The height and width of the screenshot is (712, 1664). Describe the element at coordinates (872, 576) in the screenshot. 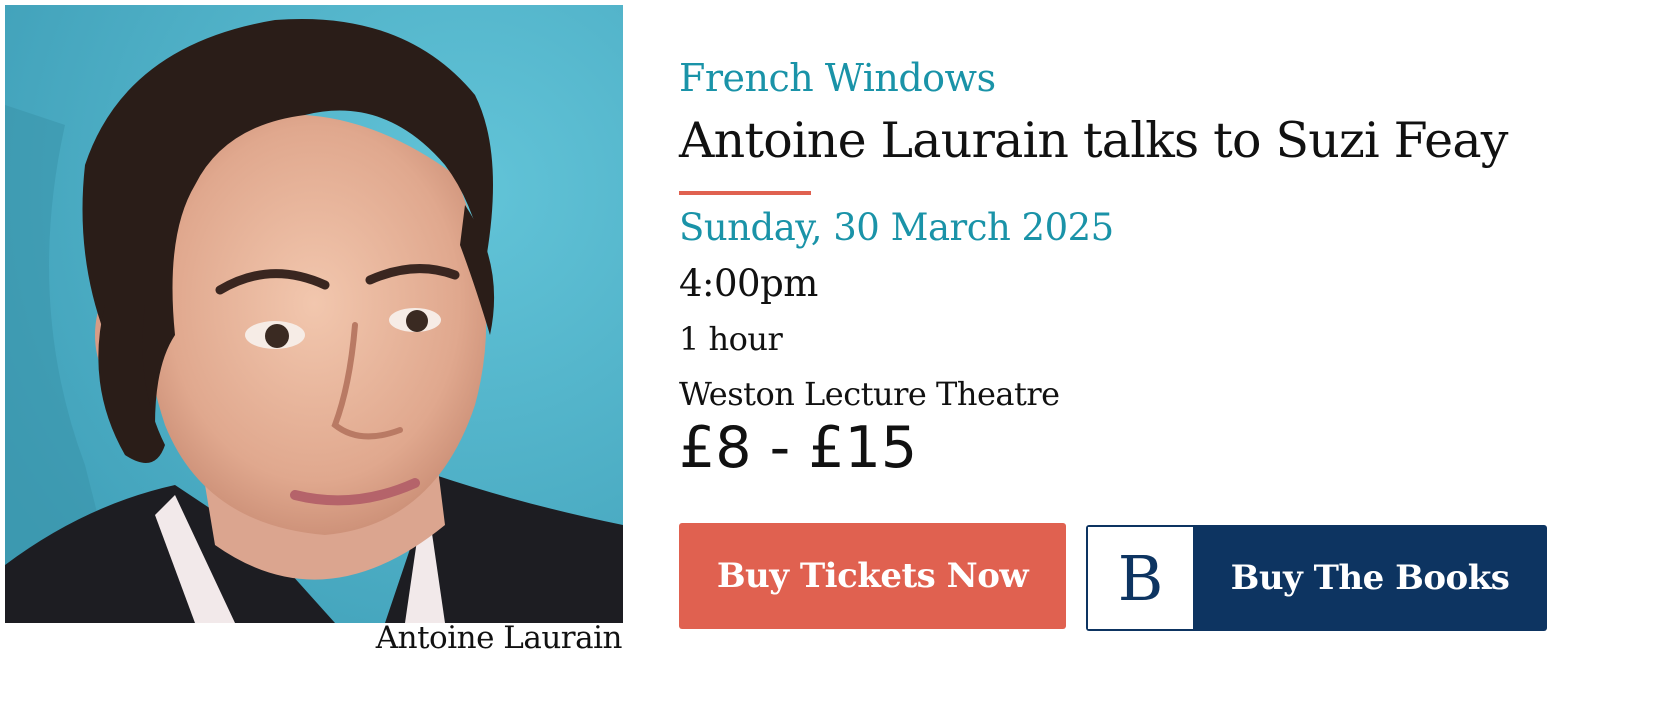

I see `buy-tickets-button: Buy Tickets Now` at that location.